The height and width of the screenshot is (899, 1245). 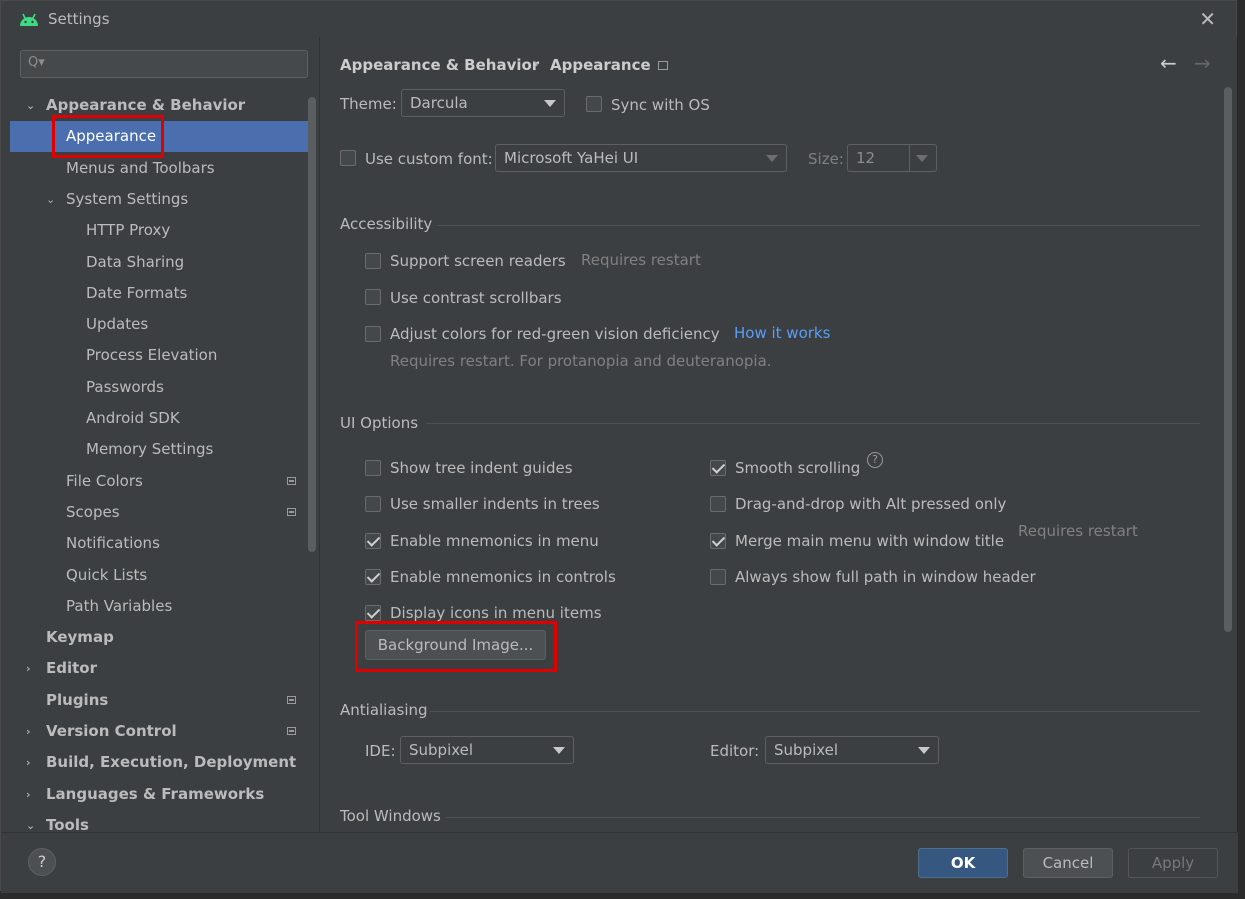 I want to click on sidebar-item: Date Formats, so click(x=160, y=293).